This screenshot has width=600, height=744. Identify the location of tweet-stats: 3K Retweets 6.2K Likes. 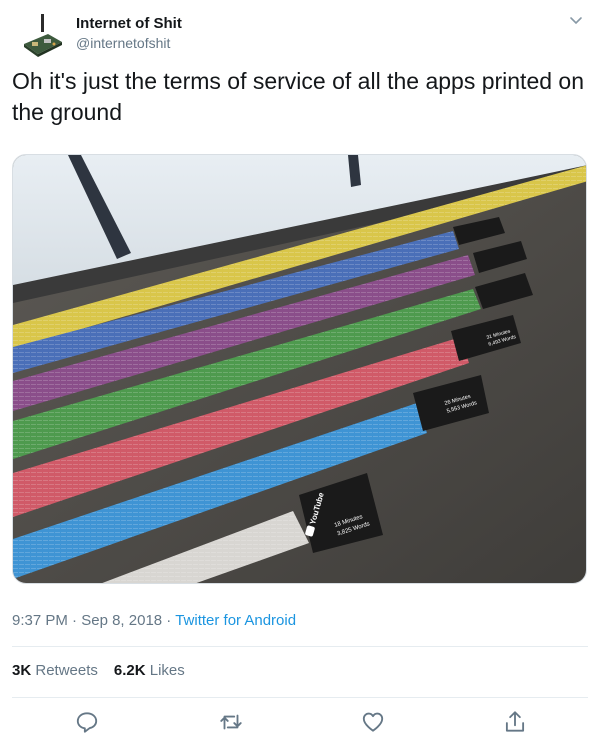
(98, 670).